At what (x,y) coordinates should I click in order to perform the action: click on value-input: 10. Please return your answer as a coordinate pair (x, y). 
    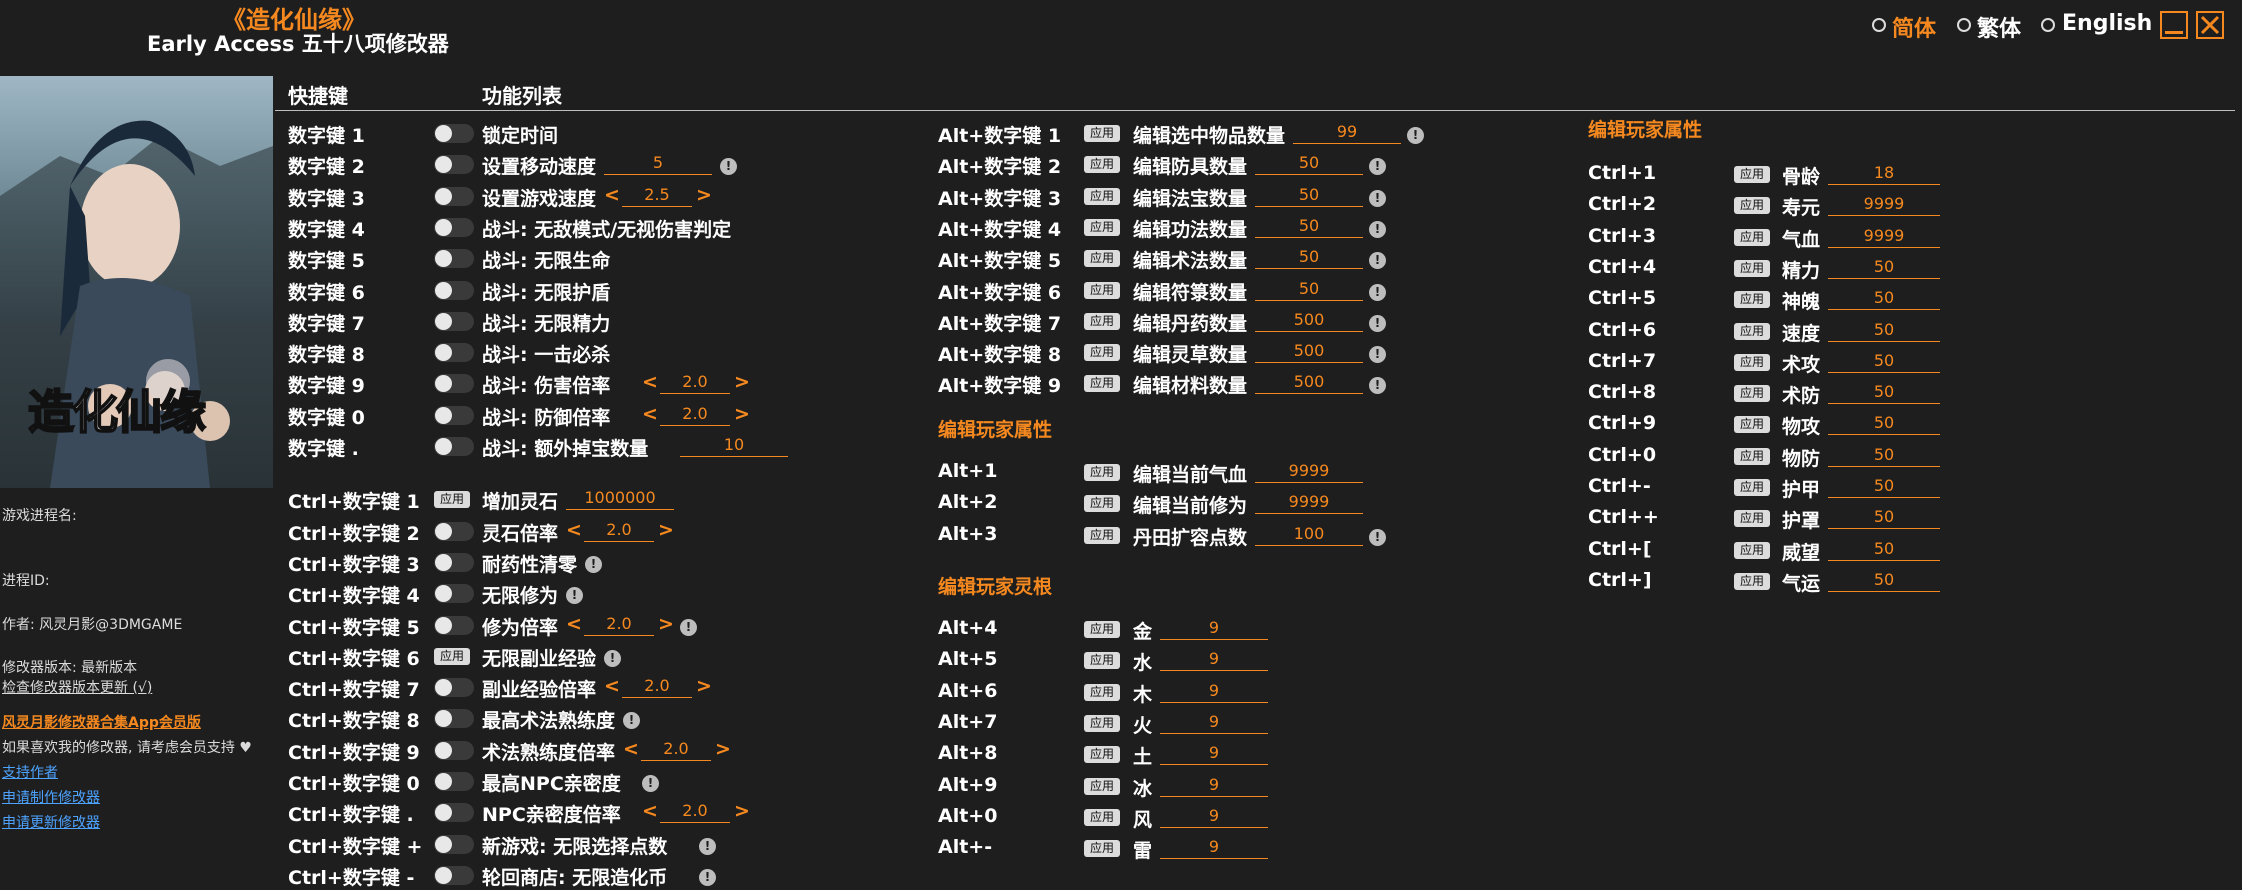
    Looking at the image, I should click on (734, 445).